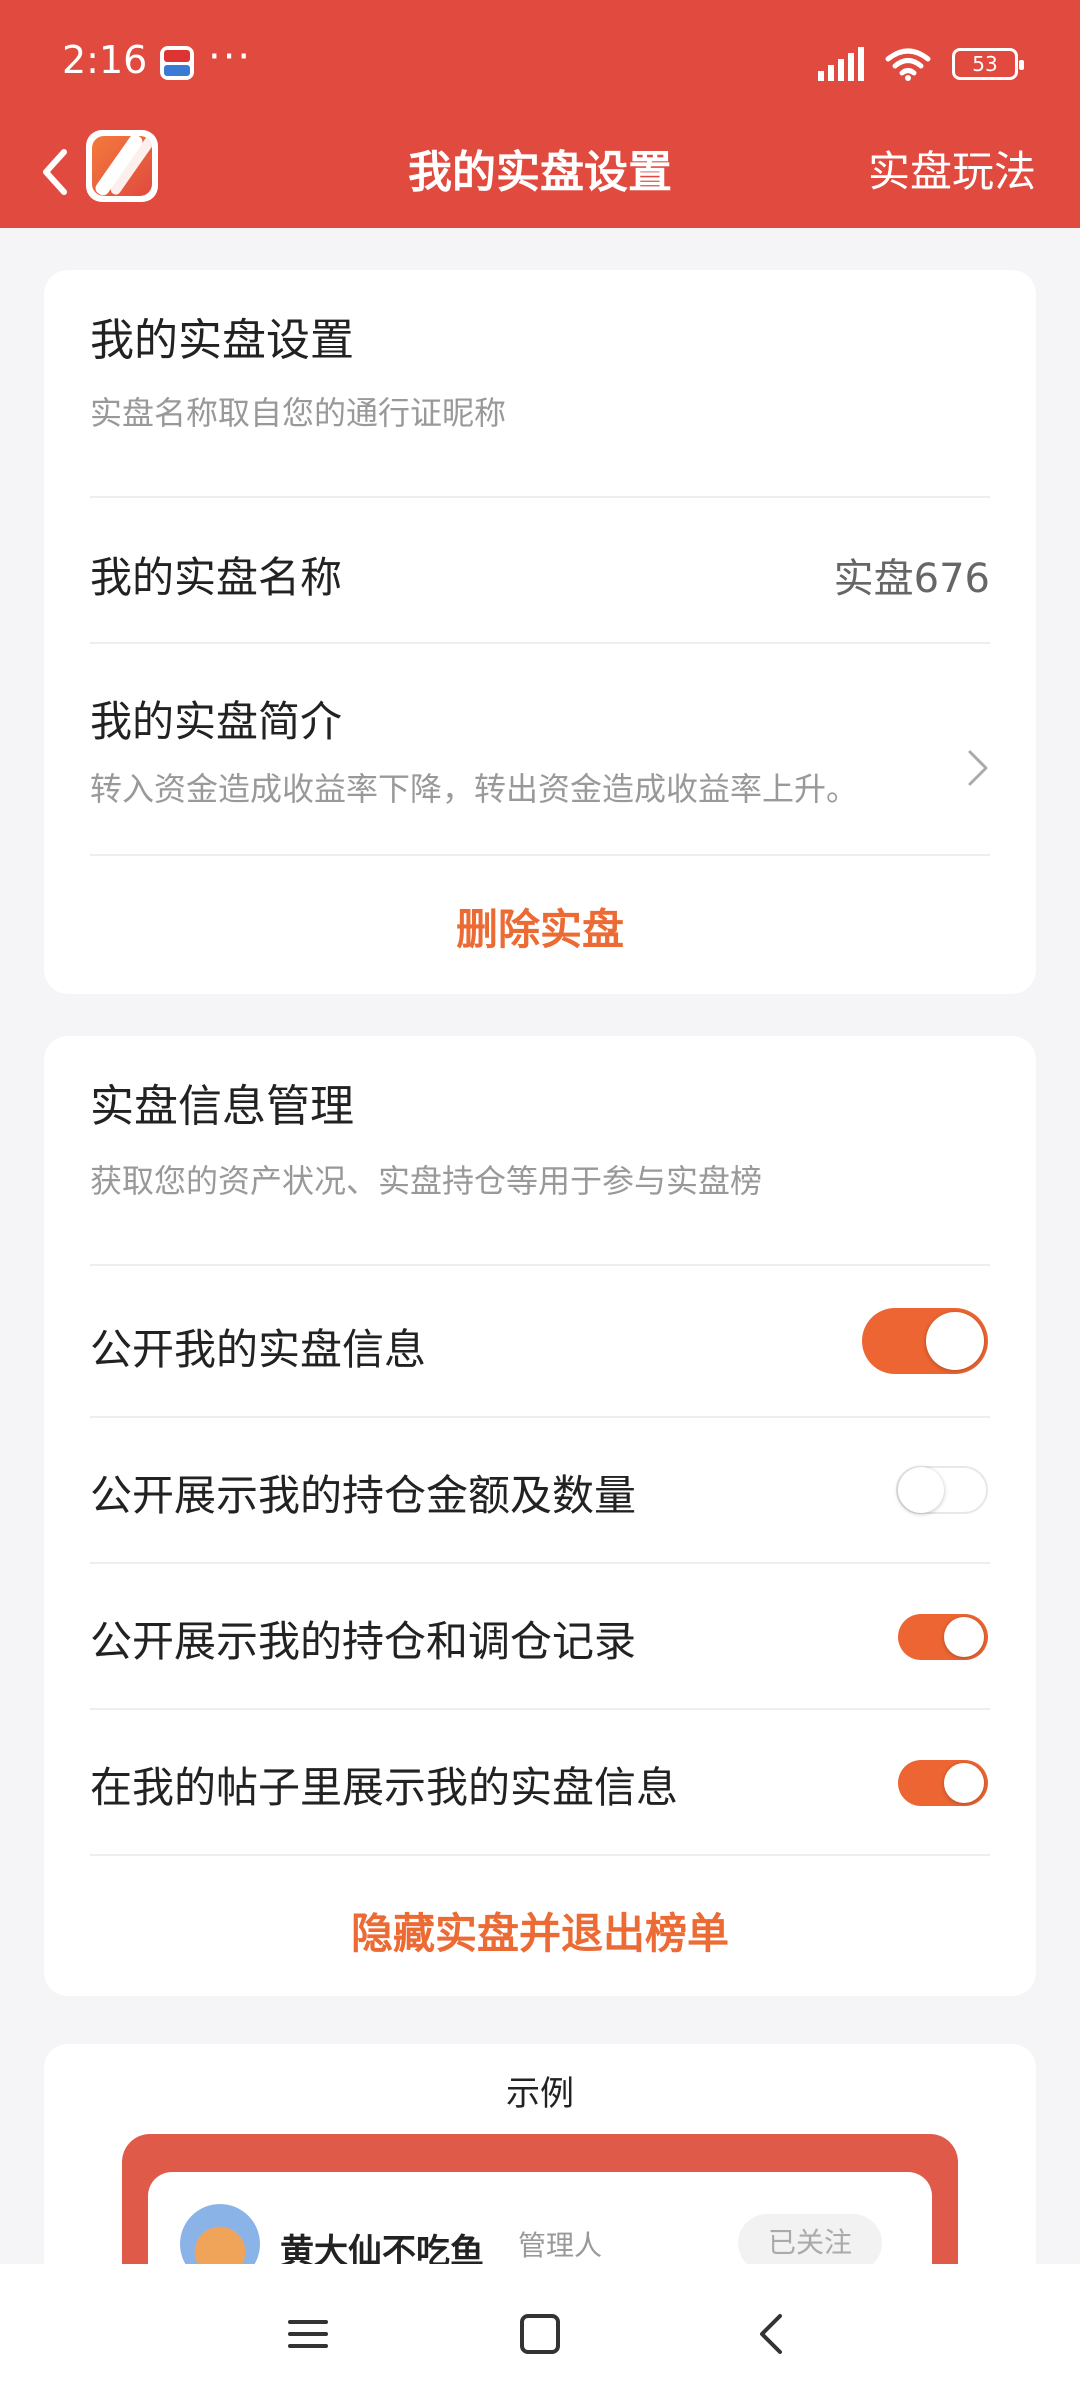 This screenshot has width=1080, height=2400. Describe the element at coordinates (177, 63) in the screenshot. I see `notification-app-icon` at that location.